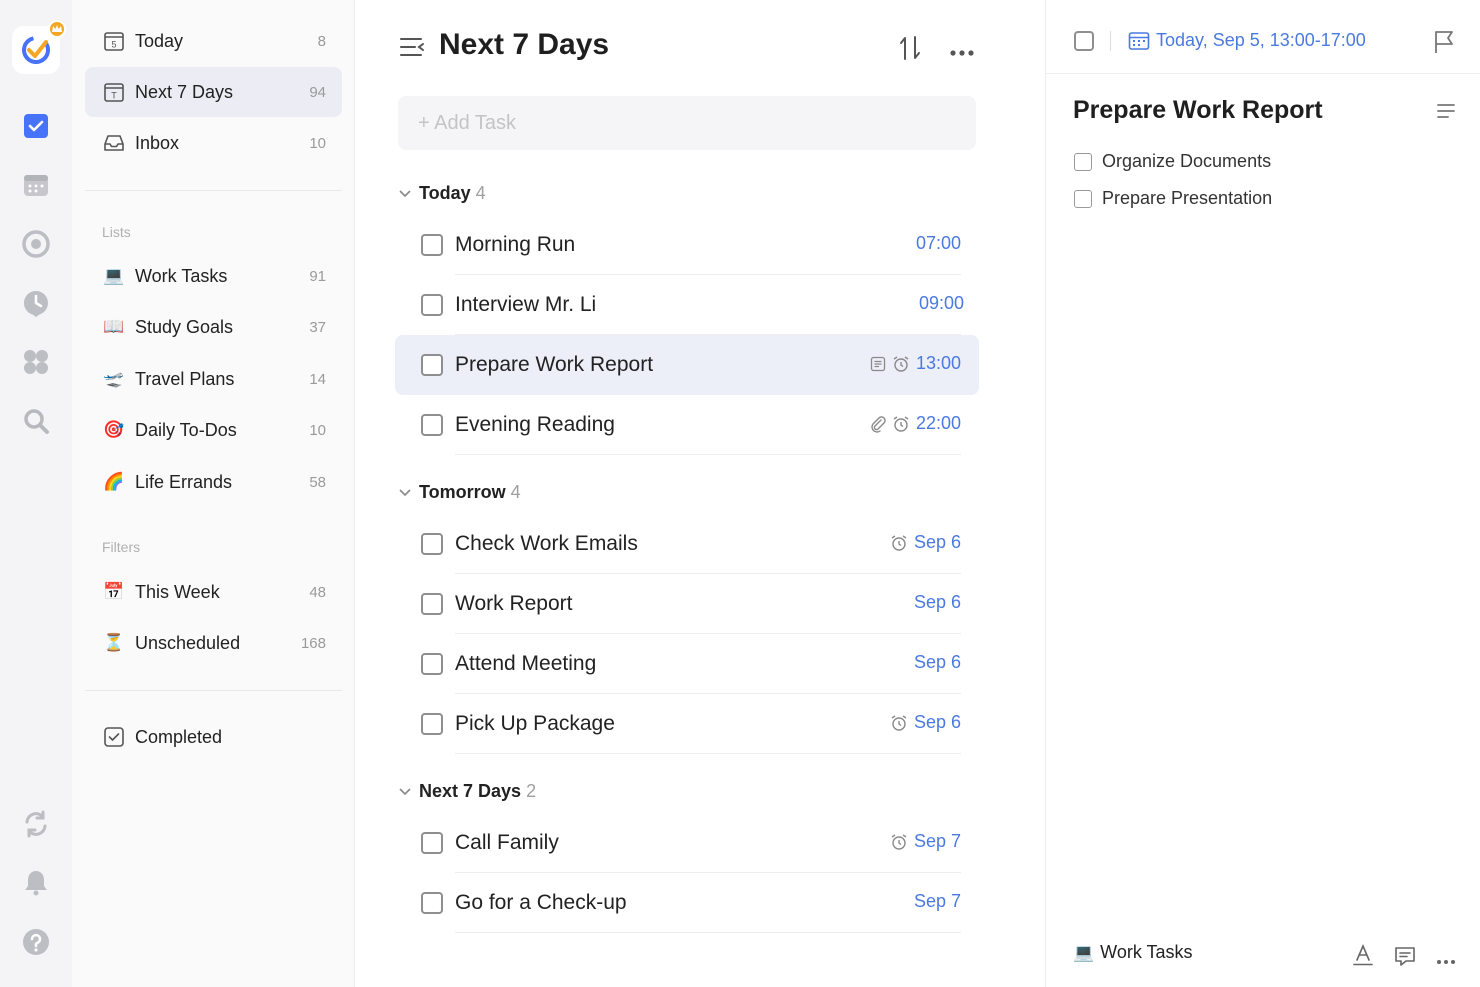 The width and height of the screenshot is (1480, 987). Describe the element at coordinates (184, 481) in the screenshot. I see `sidebar-item-label: Life Errands` at that location.